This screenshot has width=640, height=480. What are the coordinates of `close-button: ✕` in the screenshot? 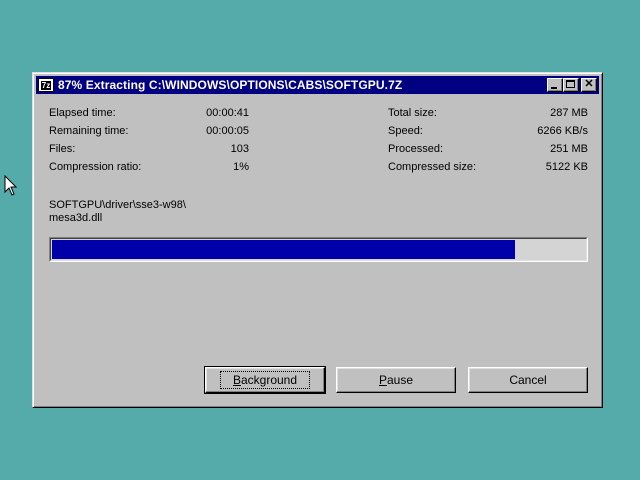 It's located at (589, 85).